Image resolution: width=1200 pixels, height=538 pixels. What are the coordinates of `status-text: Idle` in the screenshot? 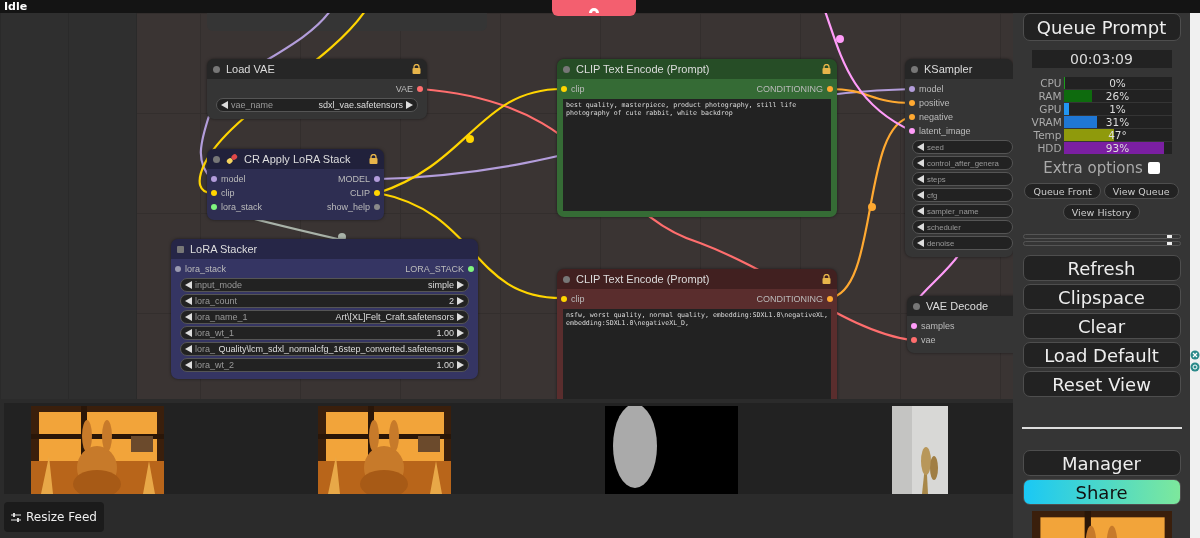 It's located at (15, 6).